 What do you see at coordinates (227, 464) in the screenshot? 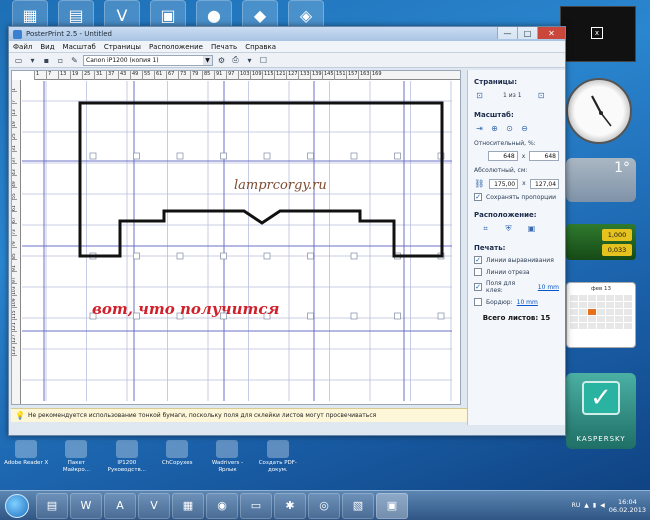
I see `desktop-shortcut: Wadrivers - Ярлык` at bounding box center [227, 464].